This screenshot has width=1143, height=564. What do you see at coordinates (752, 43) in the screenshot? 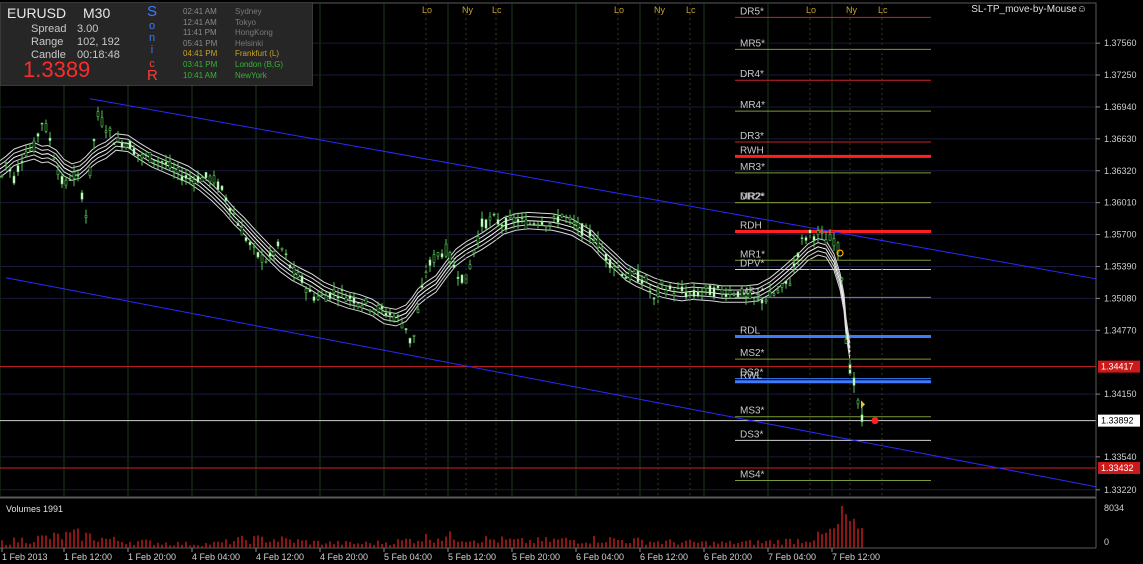
I see `pivot-label: MR5*` at bounding box center [752, 43].